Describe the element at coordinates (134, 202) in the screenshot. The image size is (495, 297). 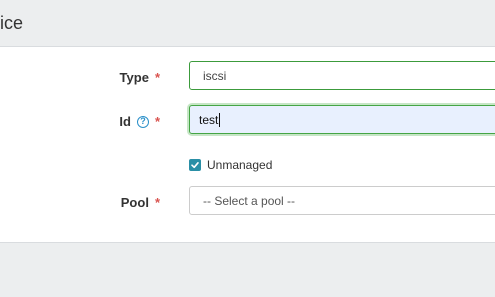
I see `pool-label-text: Pool` at that location.